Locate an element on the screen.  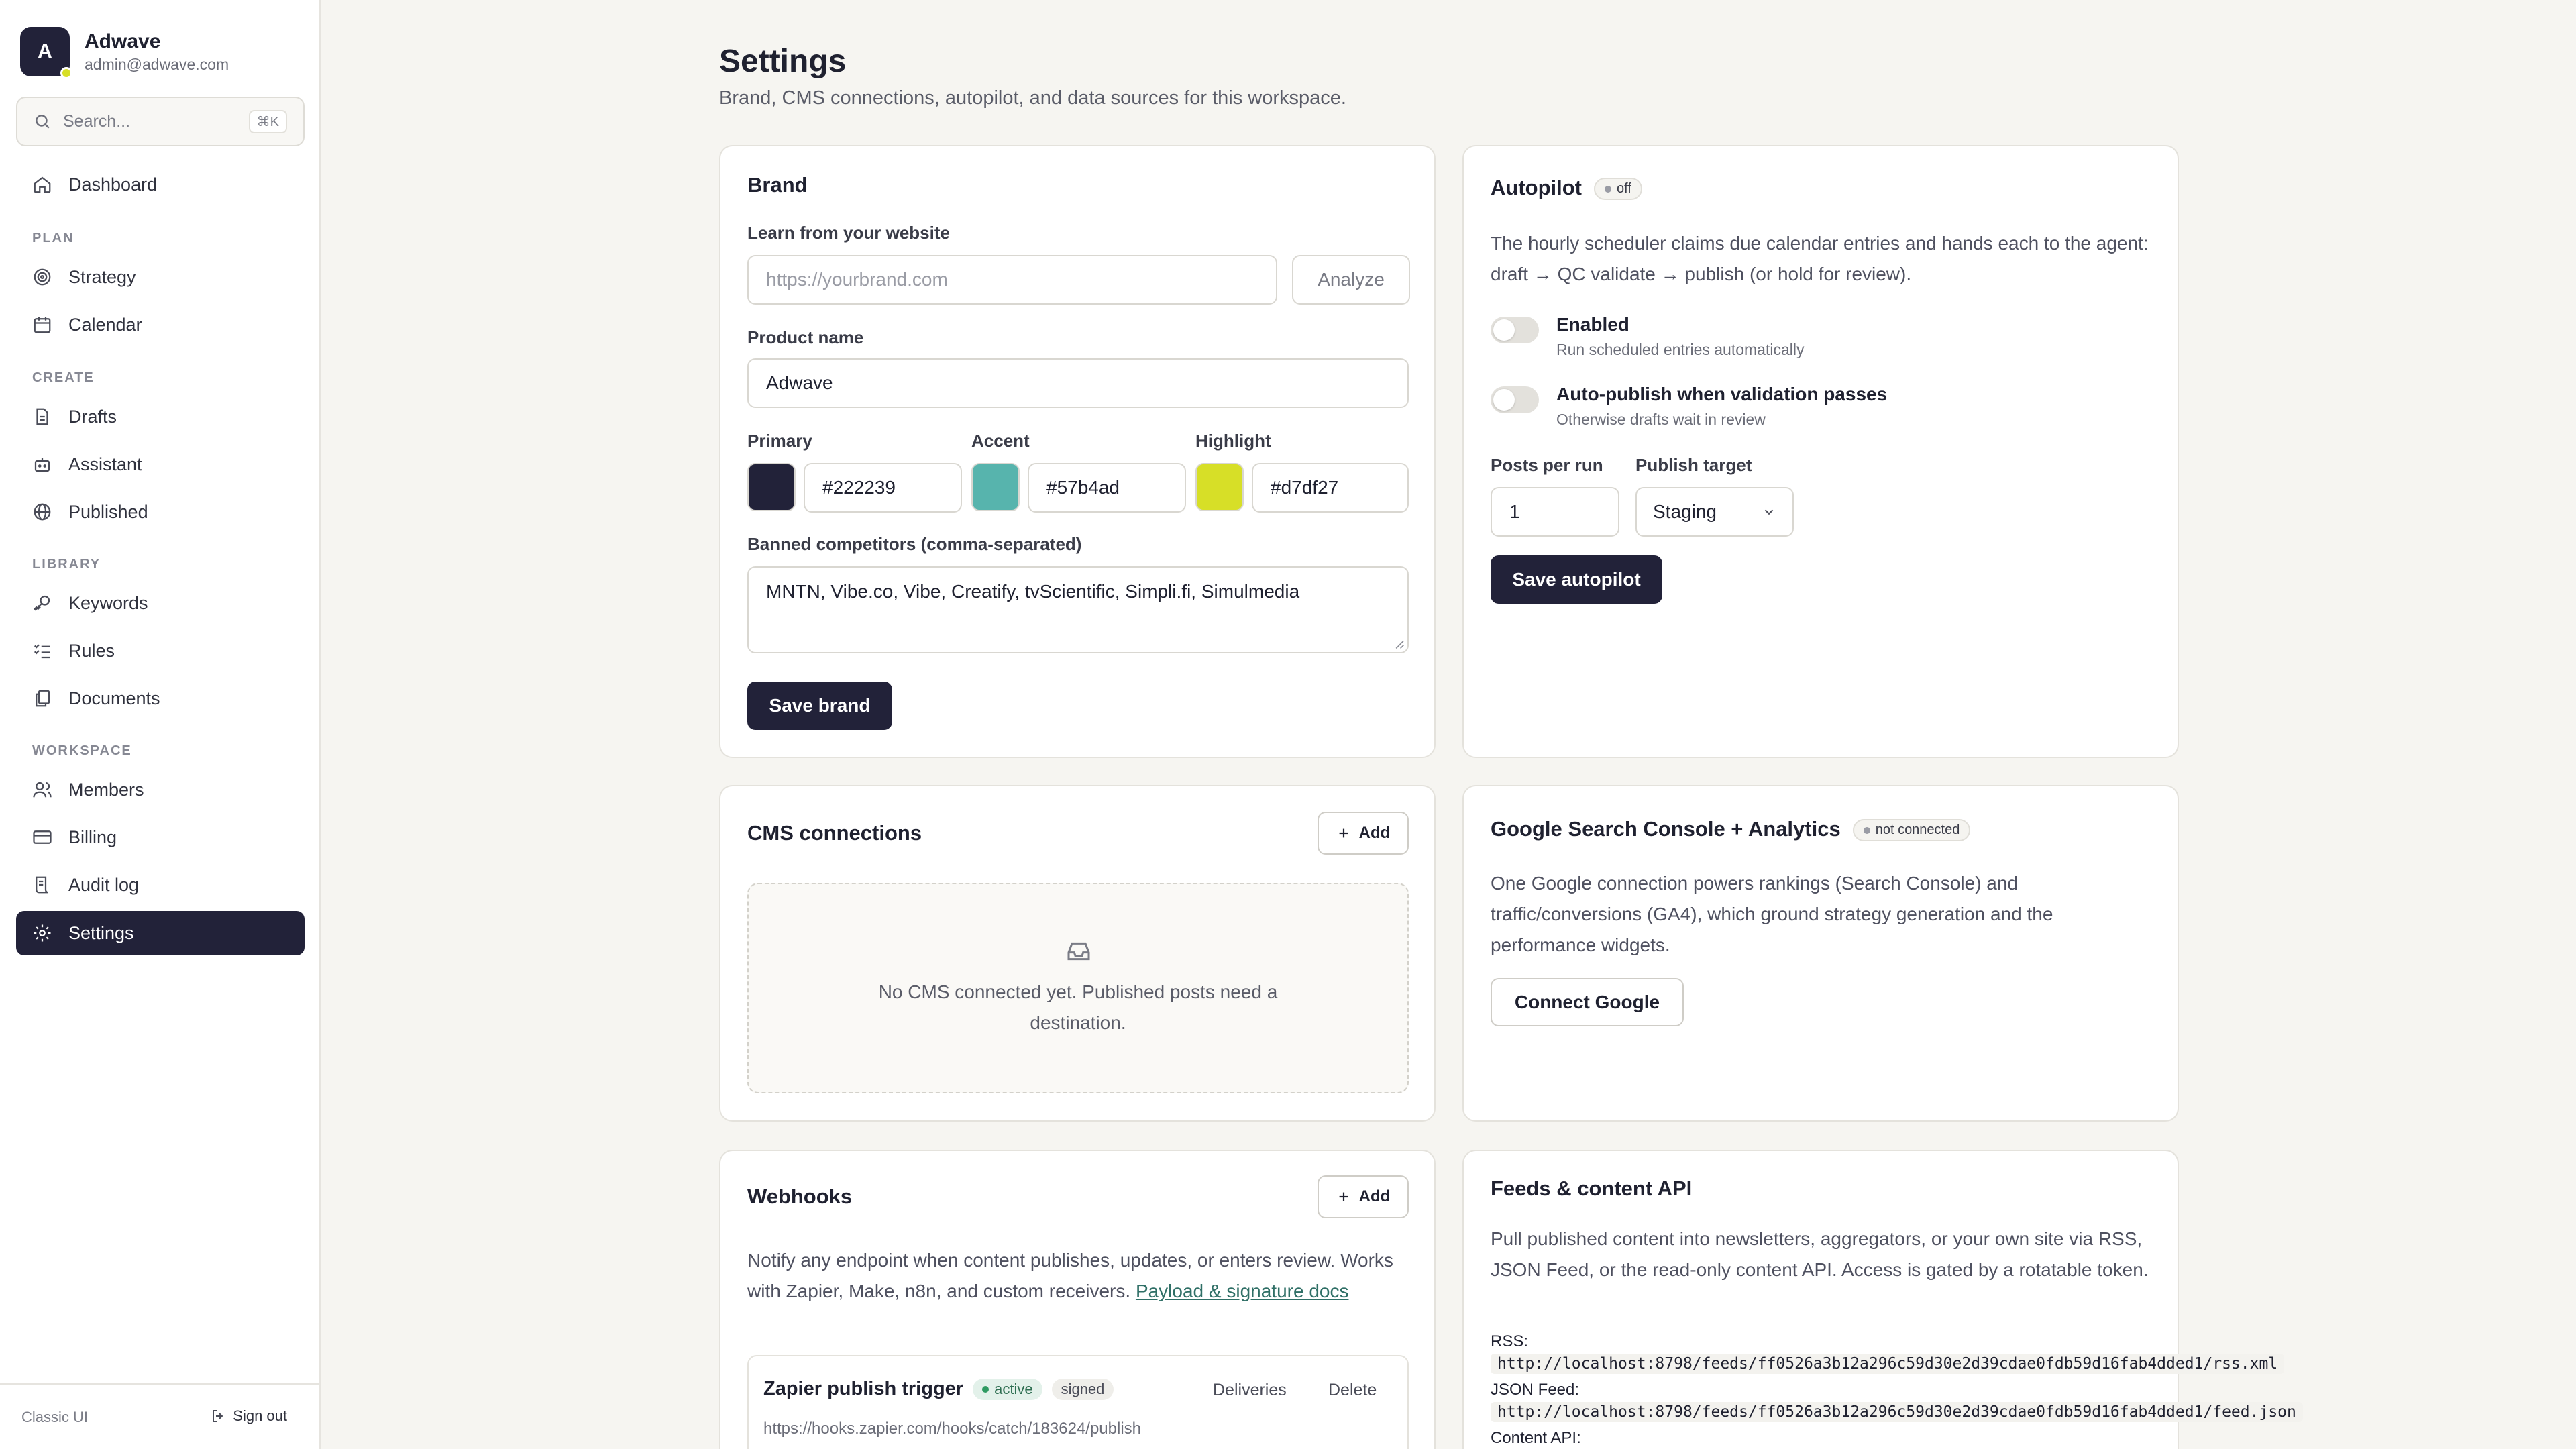
highlight-color-input: #d7df27 is located at coordinates (1330, 488).